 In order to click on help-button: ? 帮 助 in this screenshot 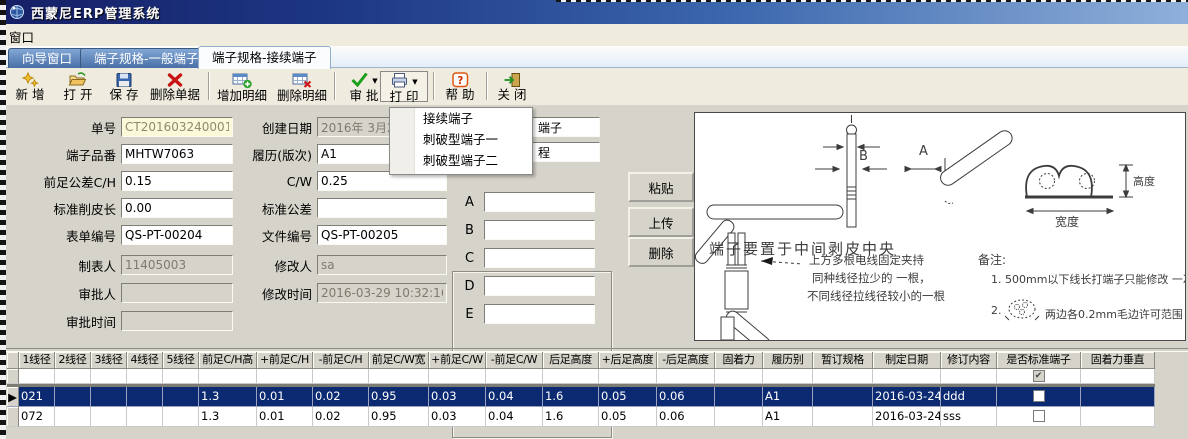, I will do `click(460, 86)`.